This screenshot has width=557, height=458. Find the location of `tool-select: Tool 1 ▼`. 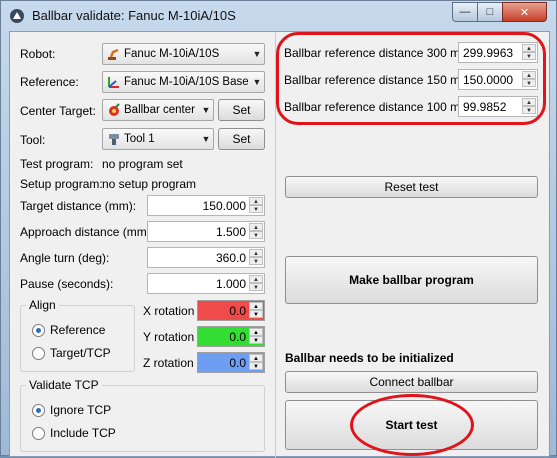

tool-select: Tool 1 ▼ is located at coordinates (158, 139).